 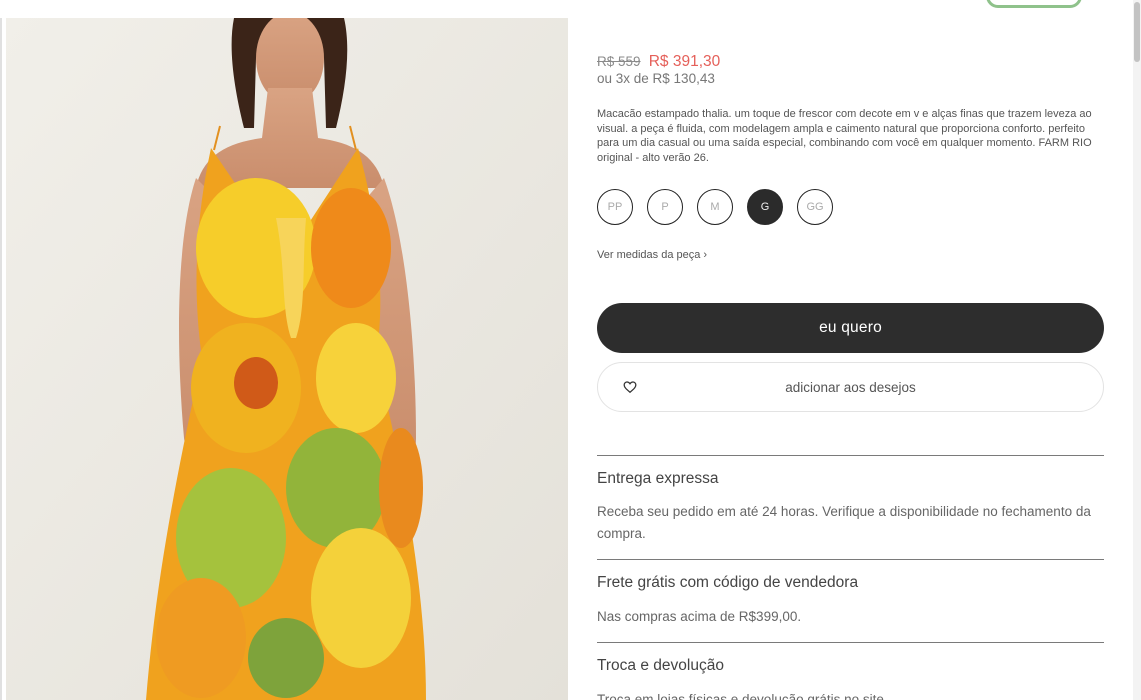 I want to click on size-option-gg: GG, so click(x=815, y=207).